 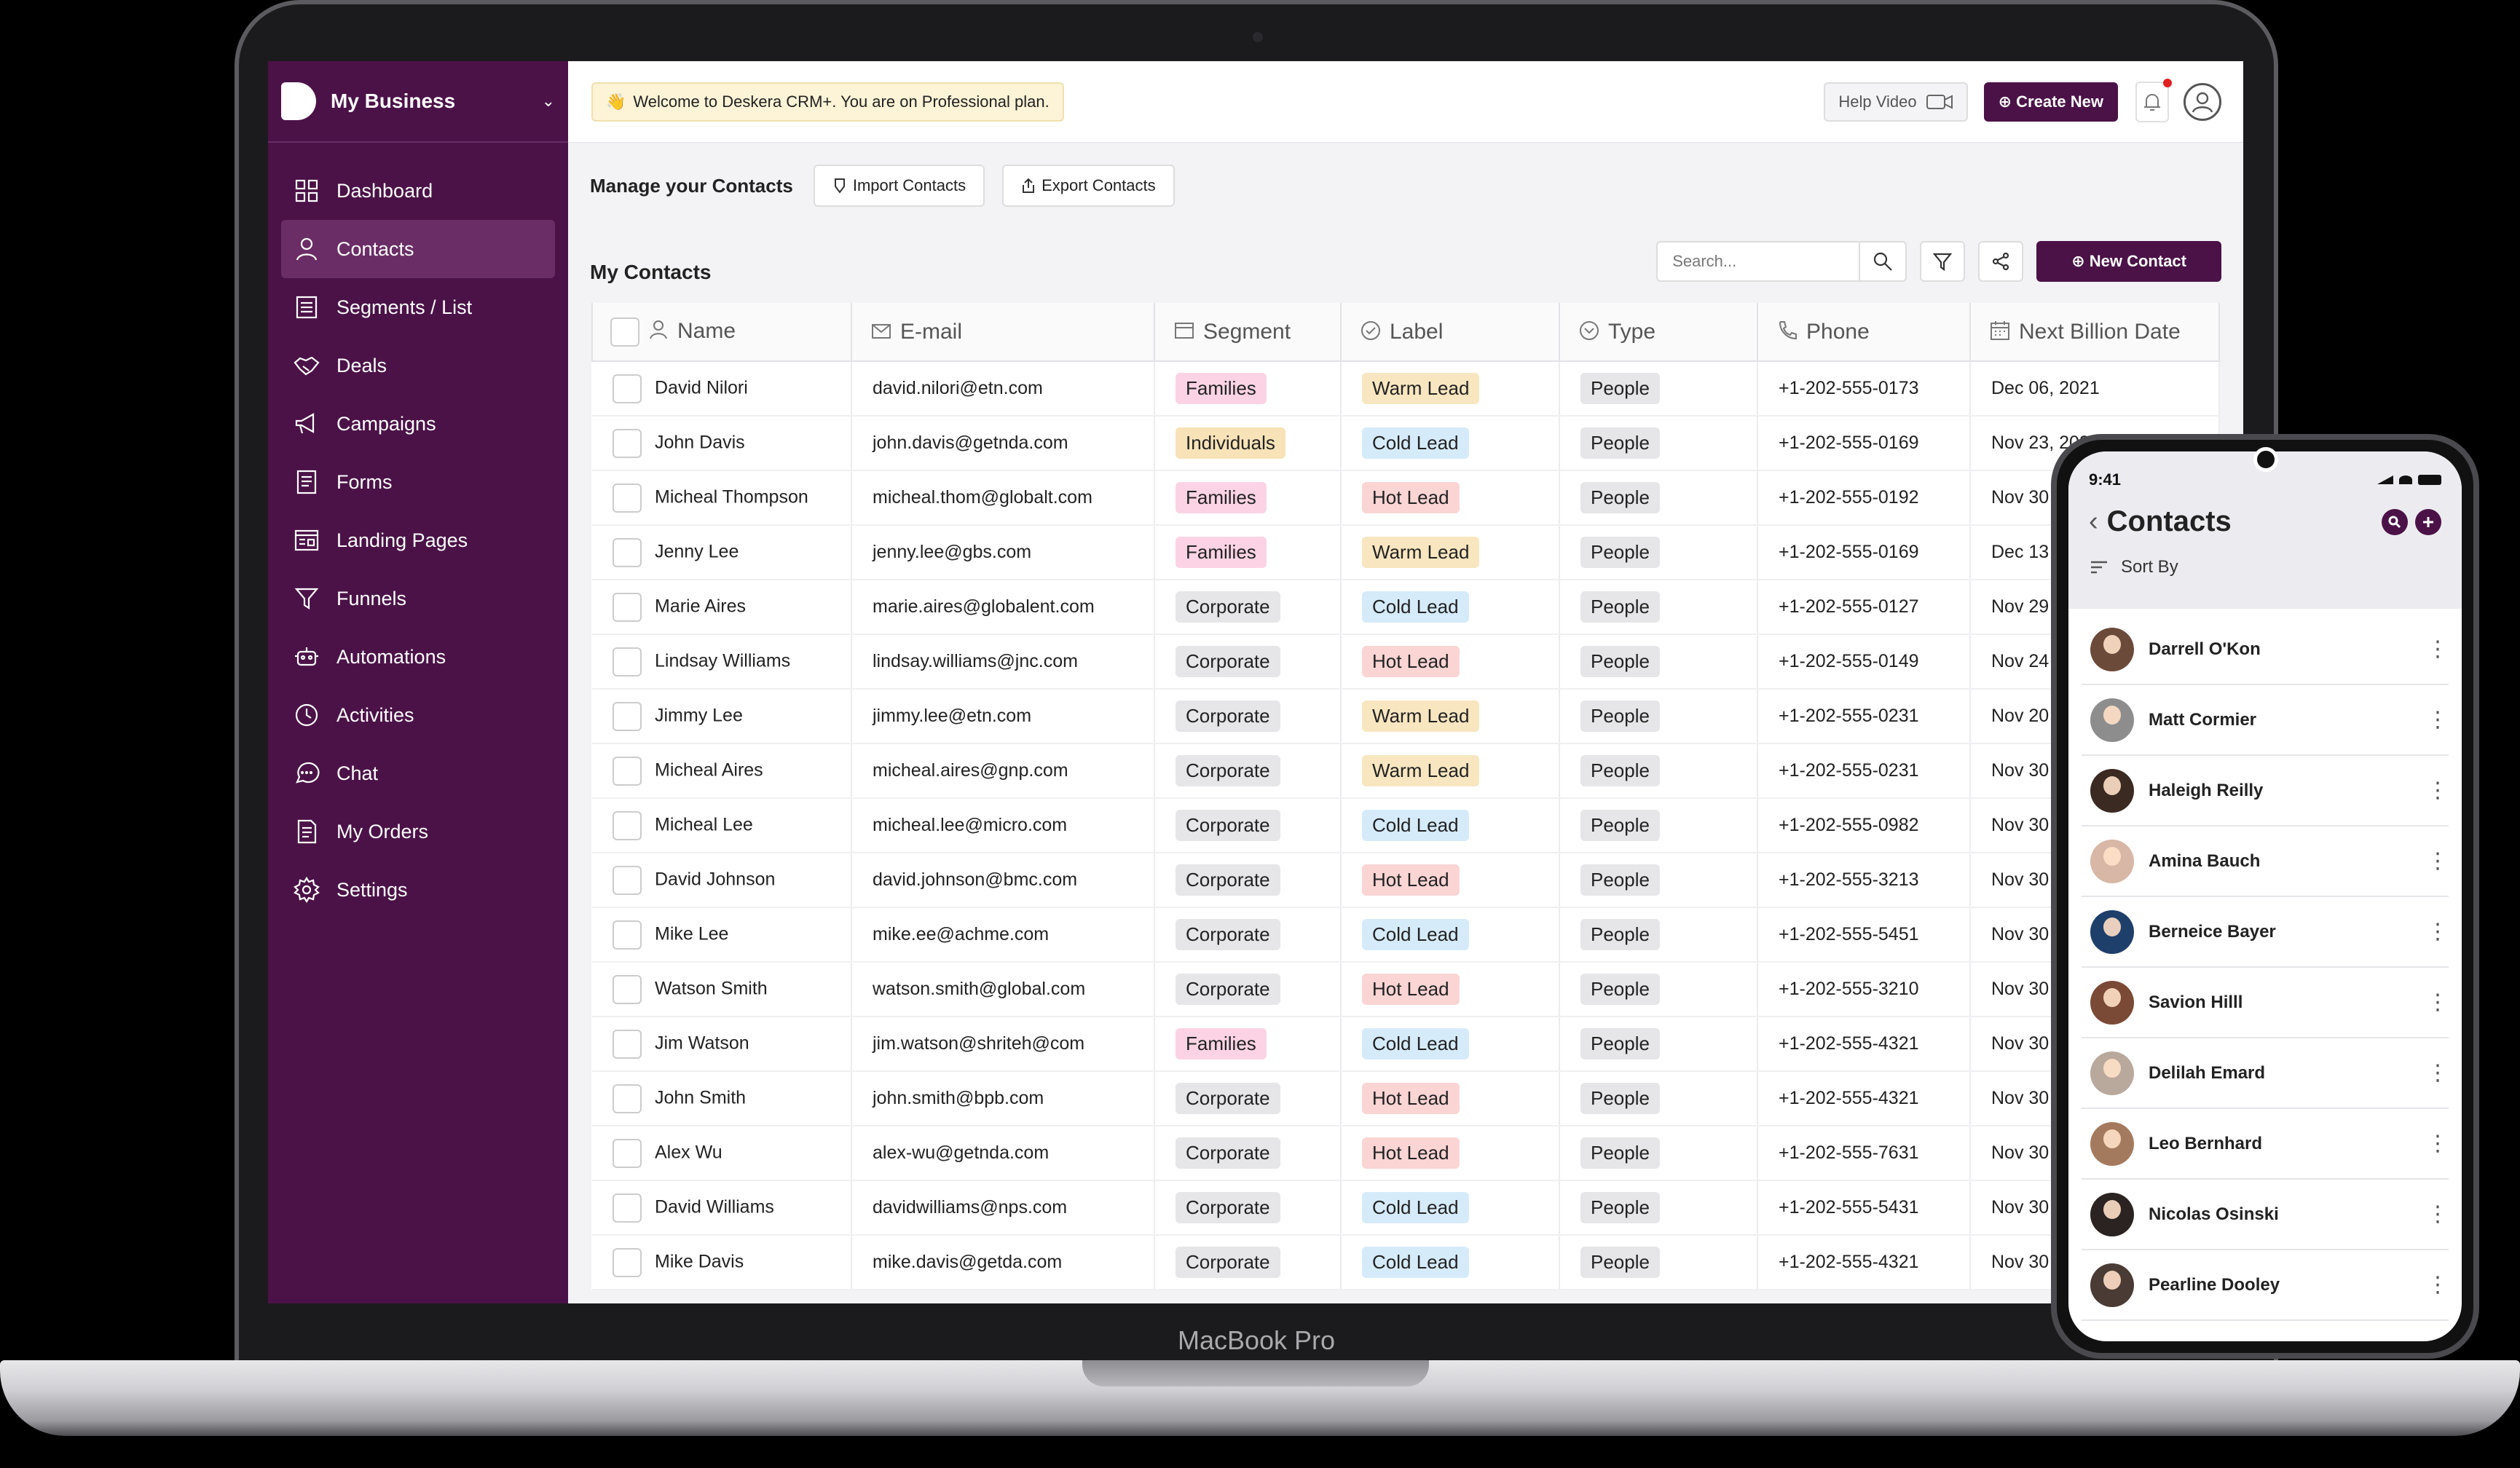 I want to click on column-name: Name, so click(x=721, y=332).